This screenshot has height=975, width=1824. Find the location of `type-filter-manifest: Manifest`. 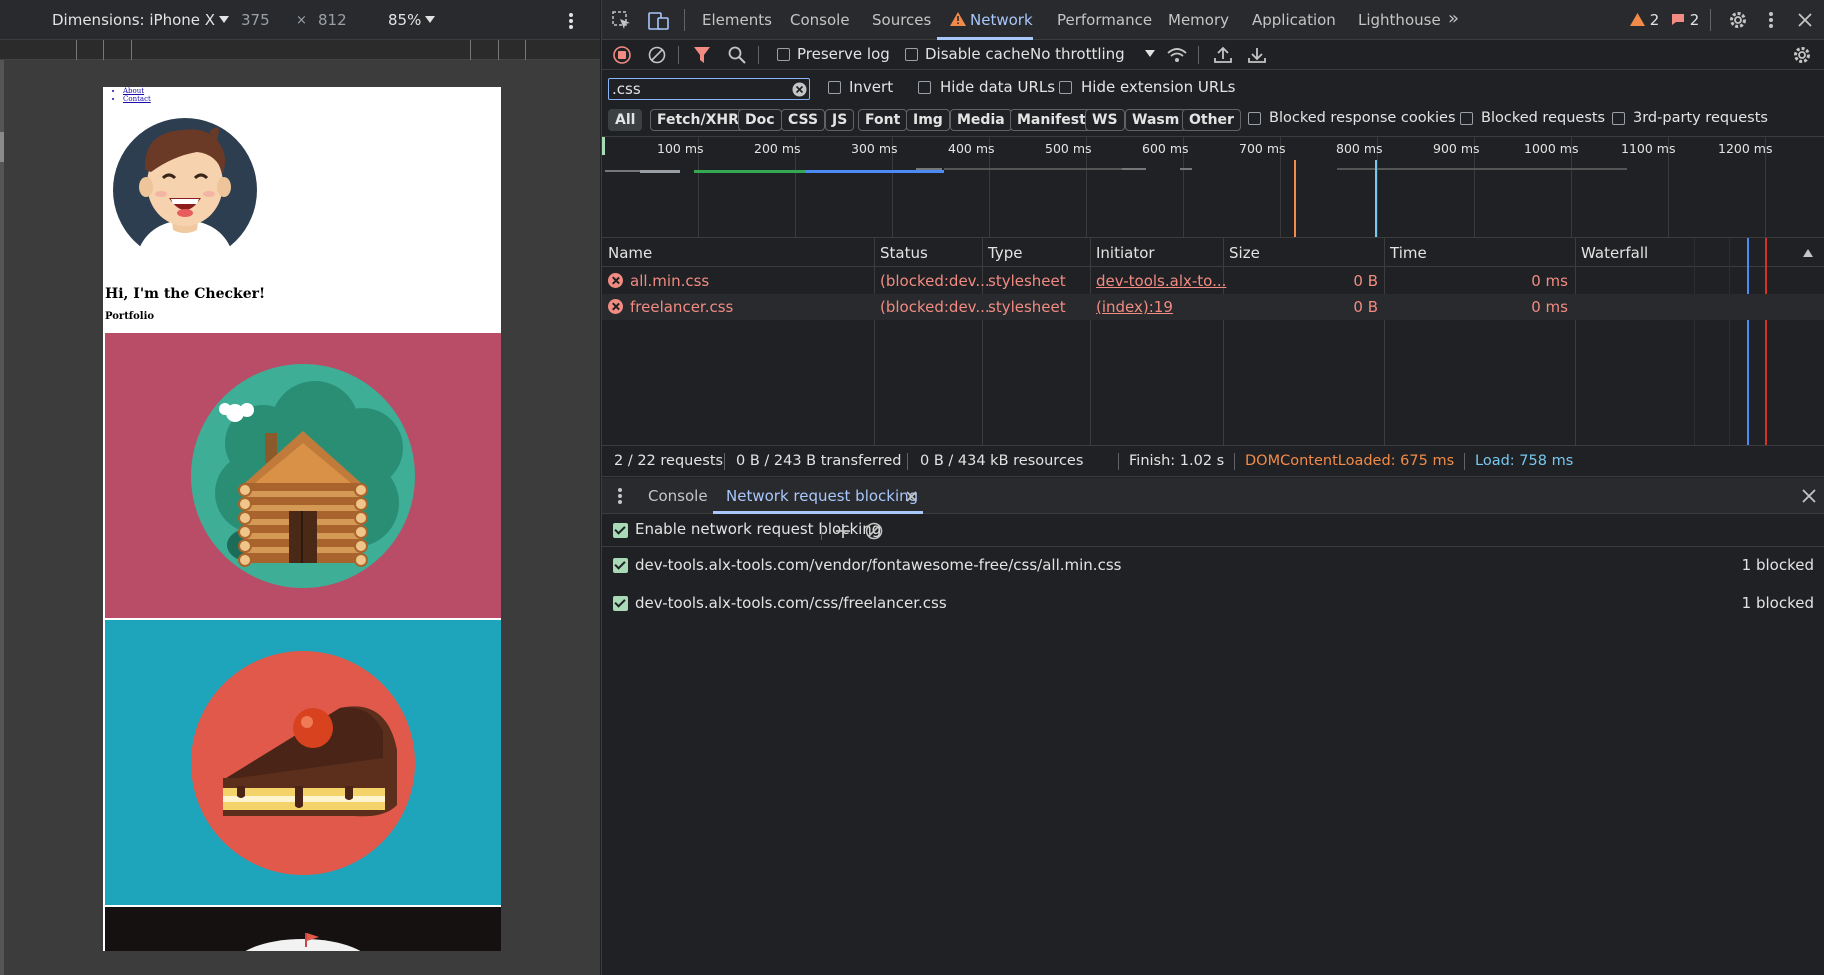

type-filter-manifest: Manifest is located at coordinates (1051, 120).